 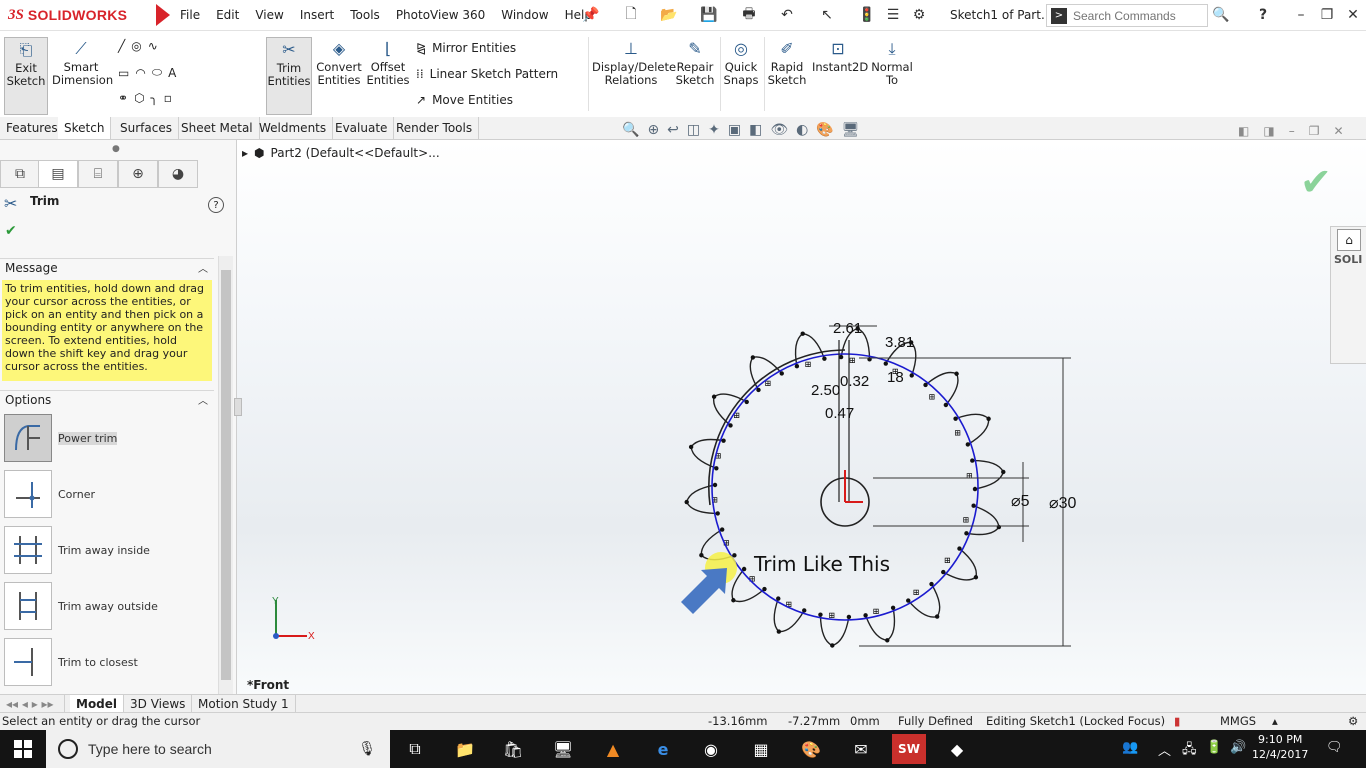 I want to click on ok-check-icon: ✔, so click(x=11, y=231).